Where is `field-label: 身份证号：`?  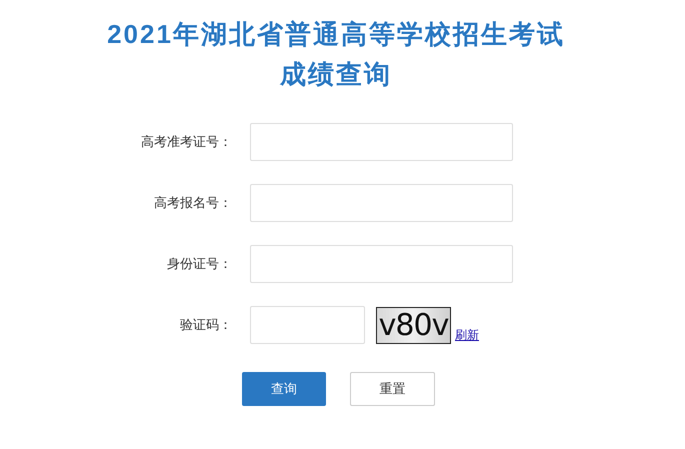
field-label: 身份证号： is located at coordinates (199, 264).